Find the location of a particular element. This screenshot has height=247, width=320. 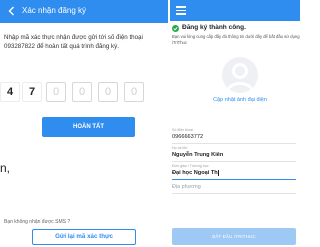

success-title: Đăng ký thành công. is located at coordinates (214, 27).